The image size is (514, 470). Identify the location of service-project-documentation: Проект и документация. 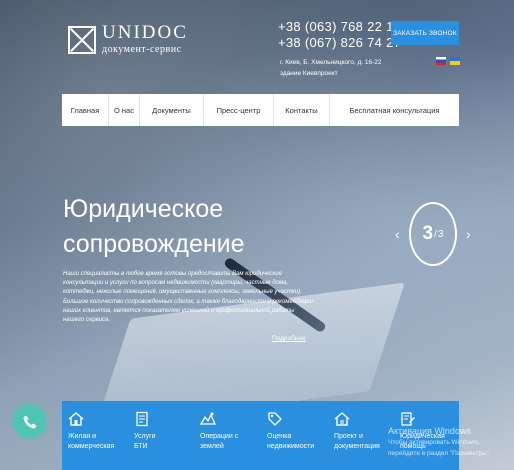
(357, 431).